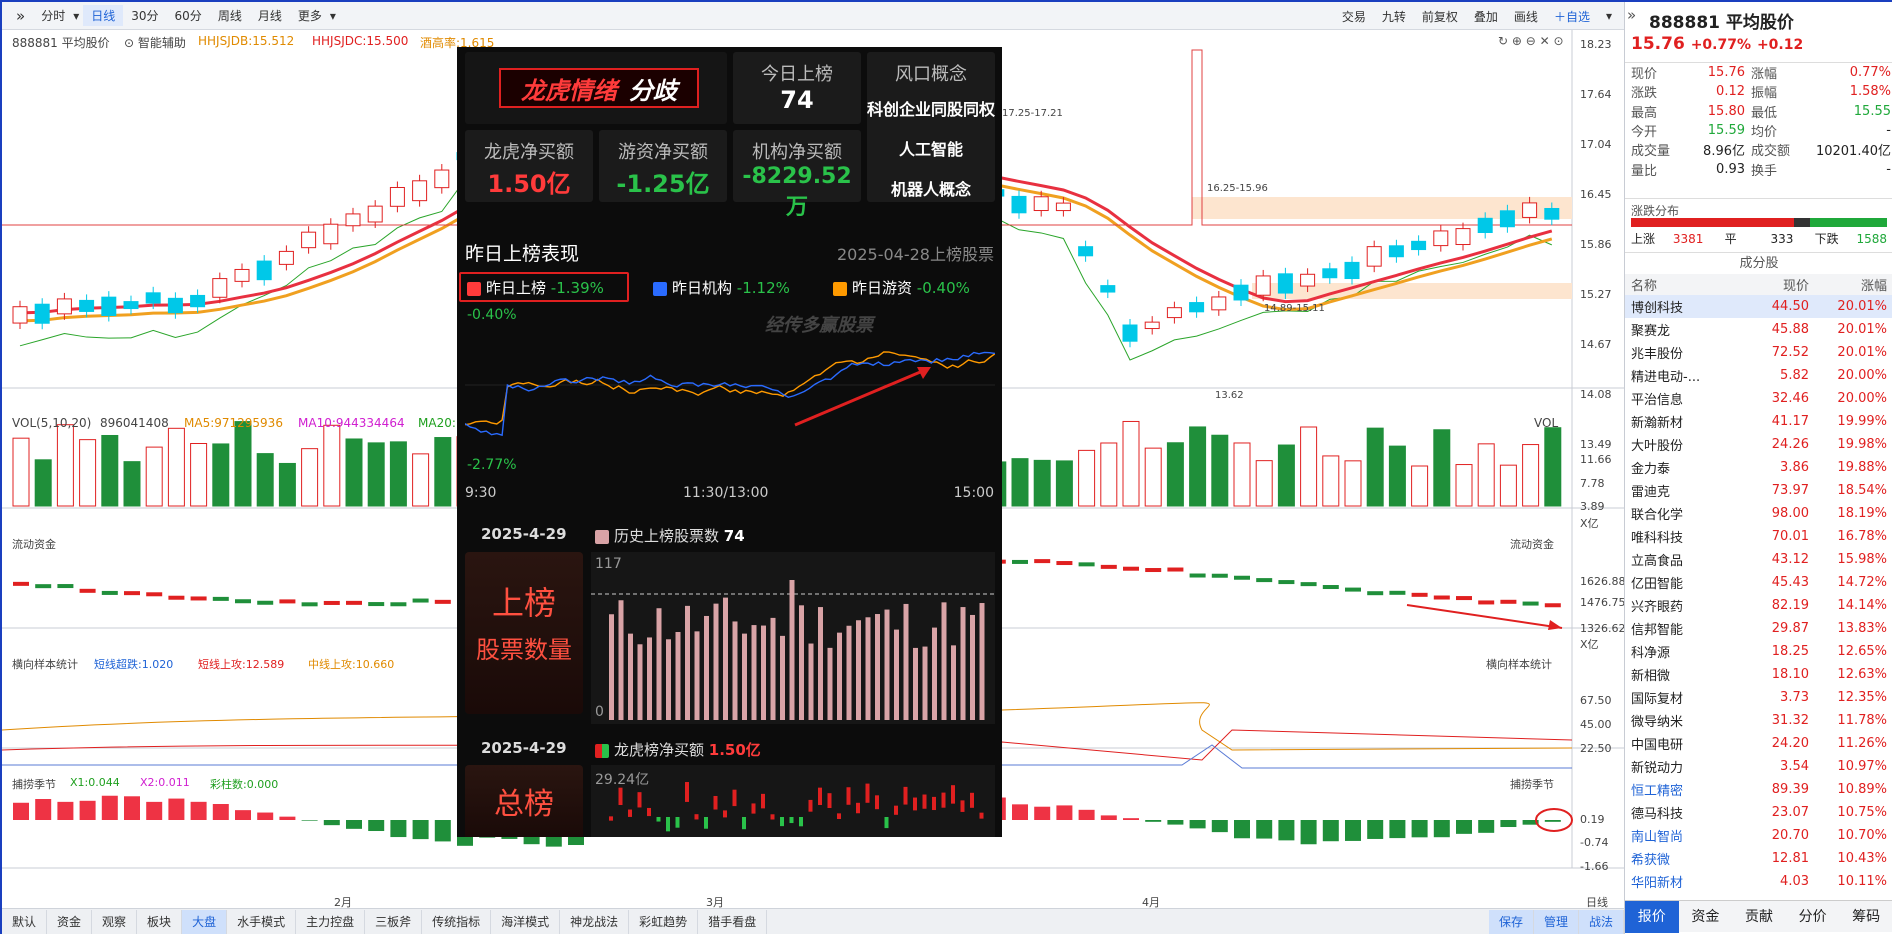  I want to click on indicator-tab: 彩虹趋势, so click(664, 921).